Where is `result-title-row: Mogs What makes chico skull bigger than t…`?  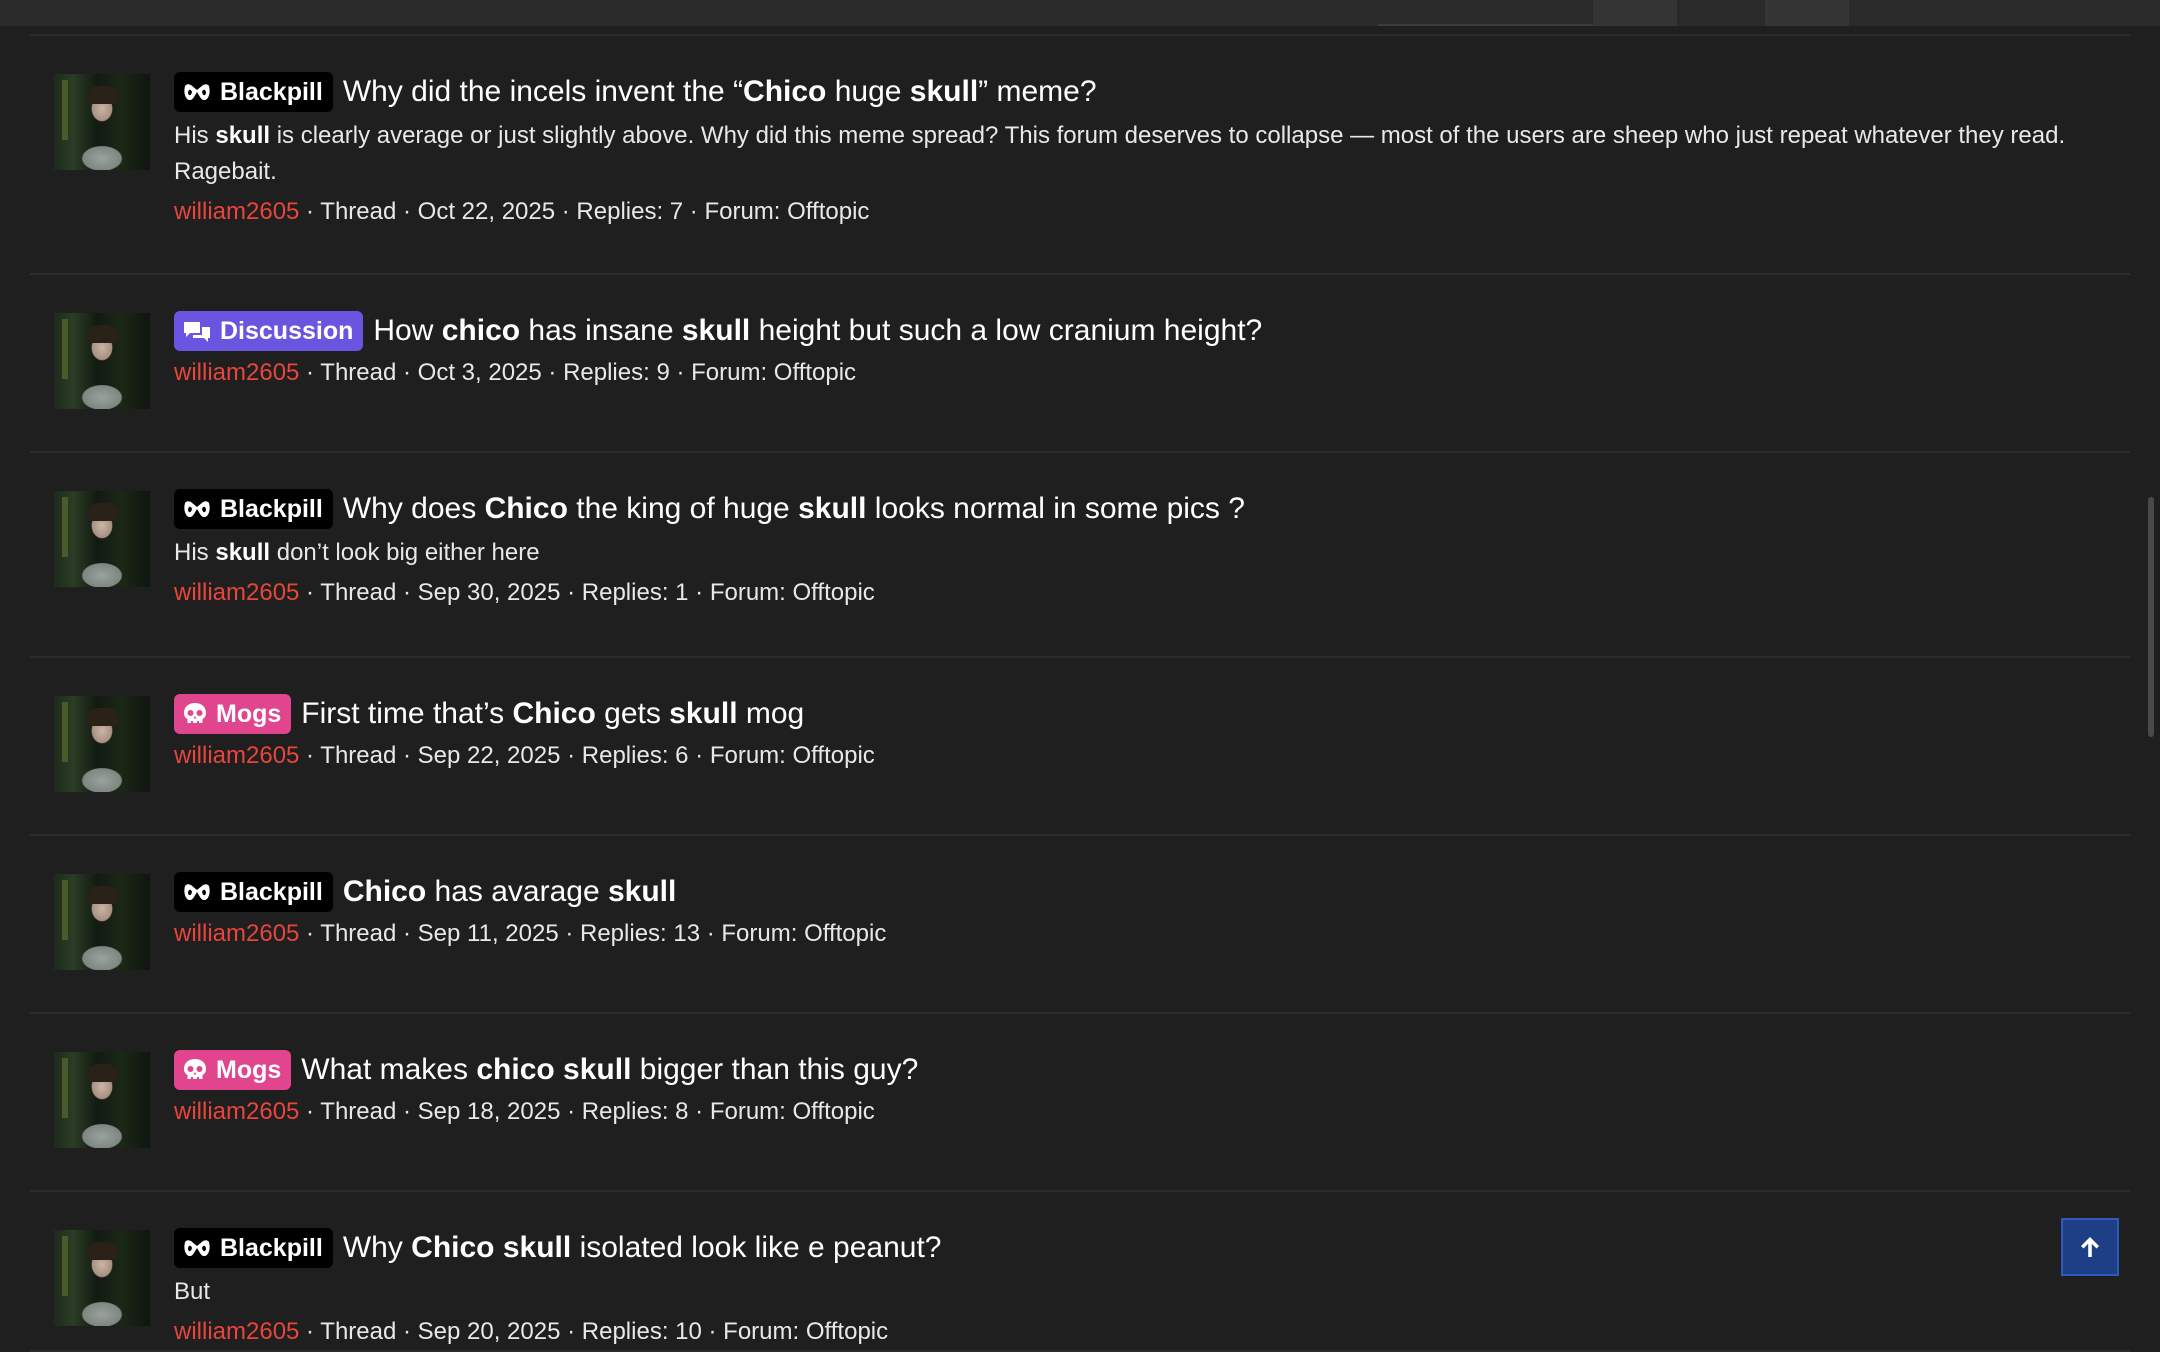 result-title-row: Mogs What makes chico skull bigger than t… is located at coordinates (1152, 1070).